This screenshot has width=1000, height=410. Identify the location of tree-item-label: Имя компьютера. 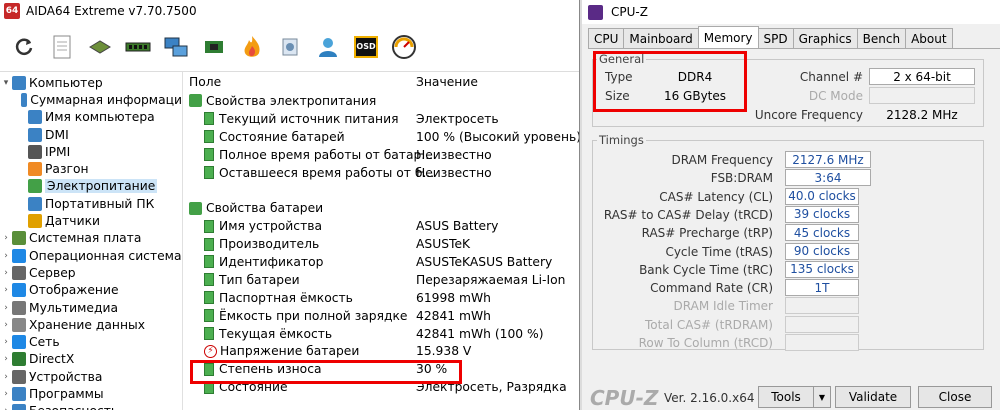
(100, 117).